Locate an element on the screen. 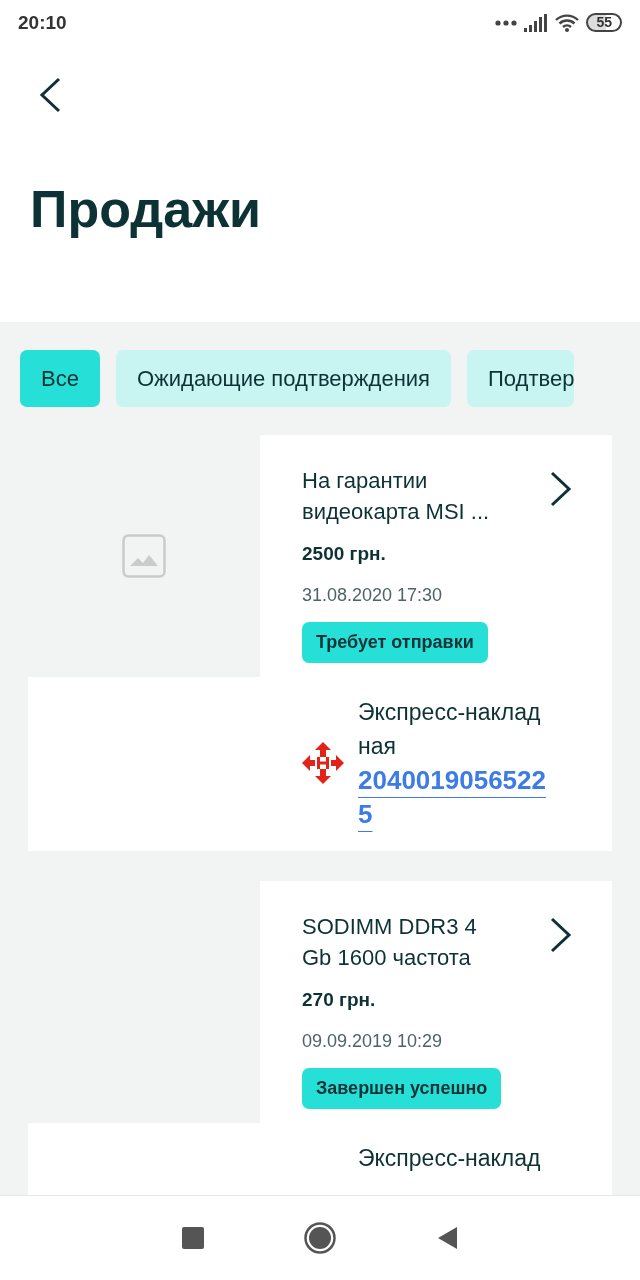  waybill-label: Экспресс-наклад is located at coordinates (450, 1158).